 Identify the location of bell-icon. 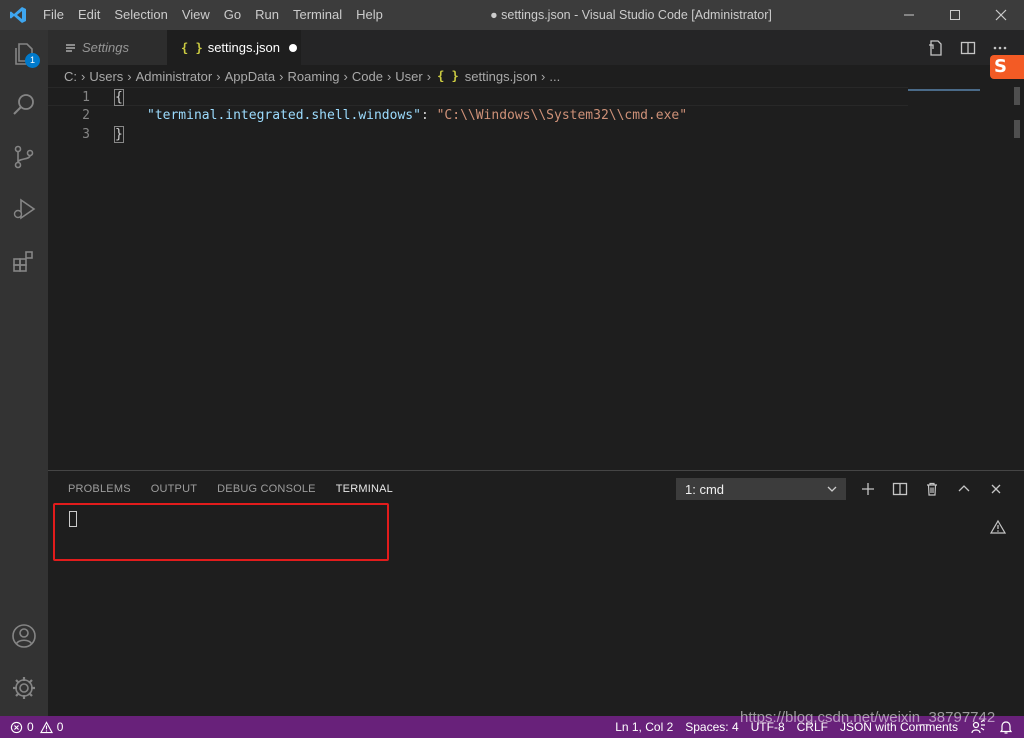
(1006, 727).